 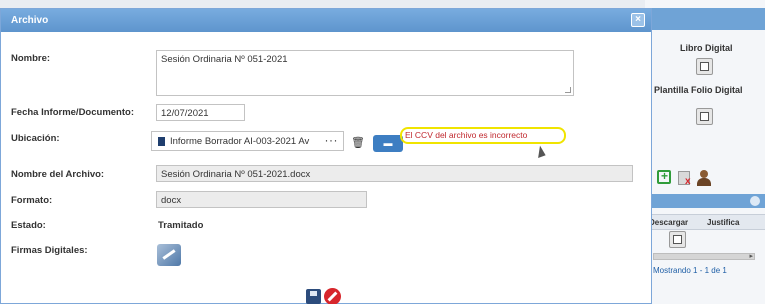 What do you see at coordinates (72, 112) in the screenshot?
I see `fecha-label: Fecha Informe/Documento:` at bounding box center [72, 112].